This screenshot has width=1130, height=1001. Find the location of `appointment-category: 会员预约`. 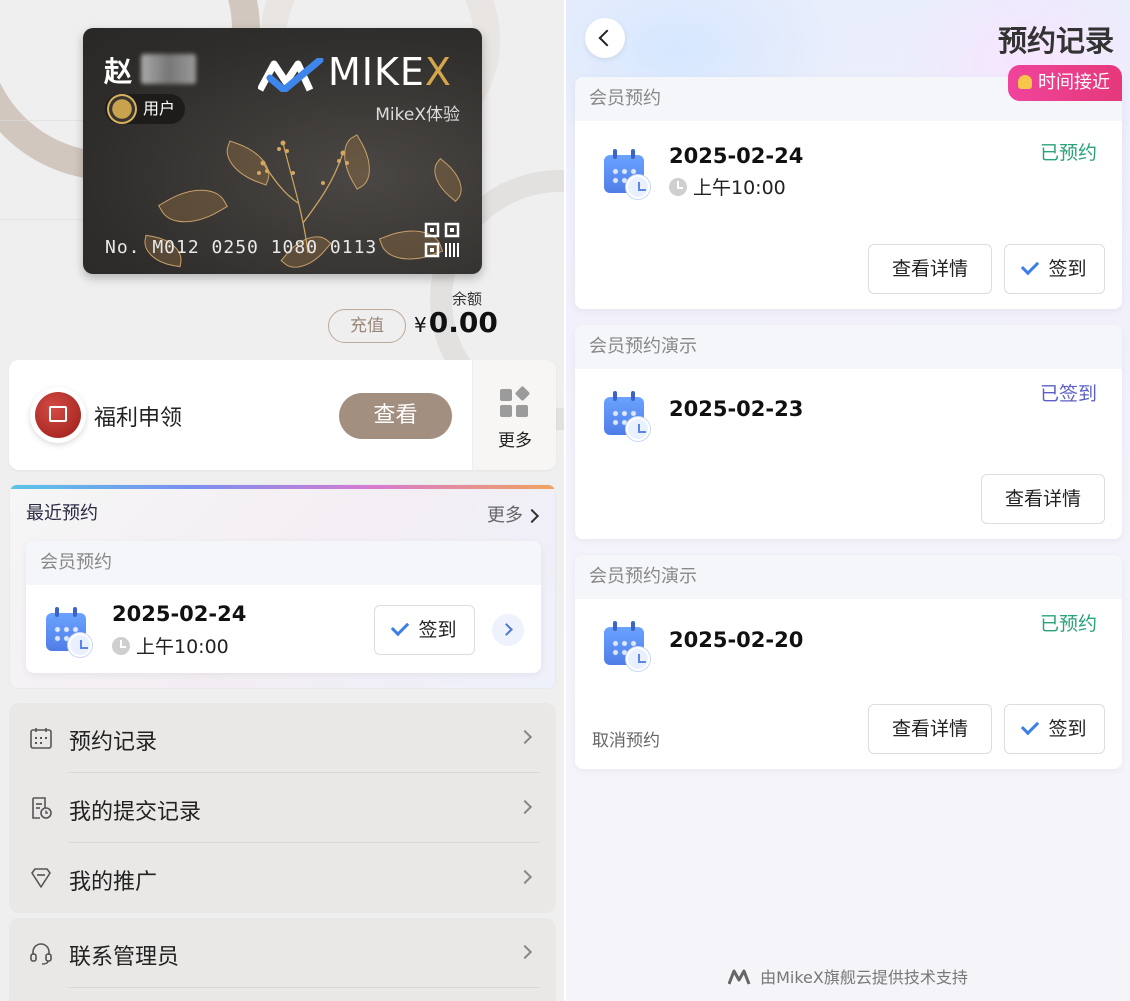

appointment-category: 会员预约 is located at coordinates (283, 563).